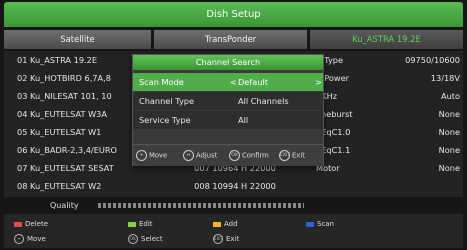 Image resolution: width=467 pixels, height=250 pixels. Describe the element at coordinates (132, 224) in the screenshot. I see `green-key-icon` at that location.